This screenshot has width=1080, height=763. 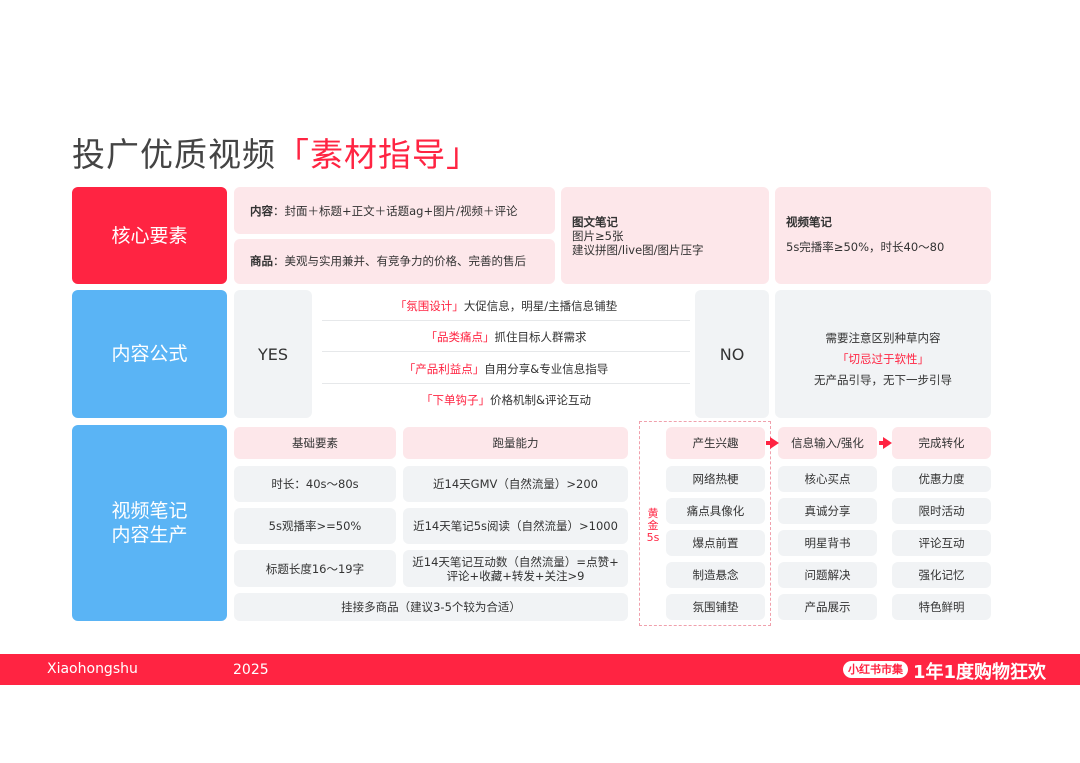 I want to click on product-element-box: 商品：美观与实用兼并、有竞争力的价格、完善的售后, so click(x=394, y=261).